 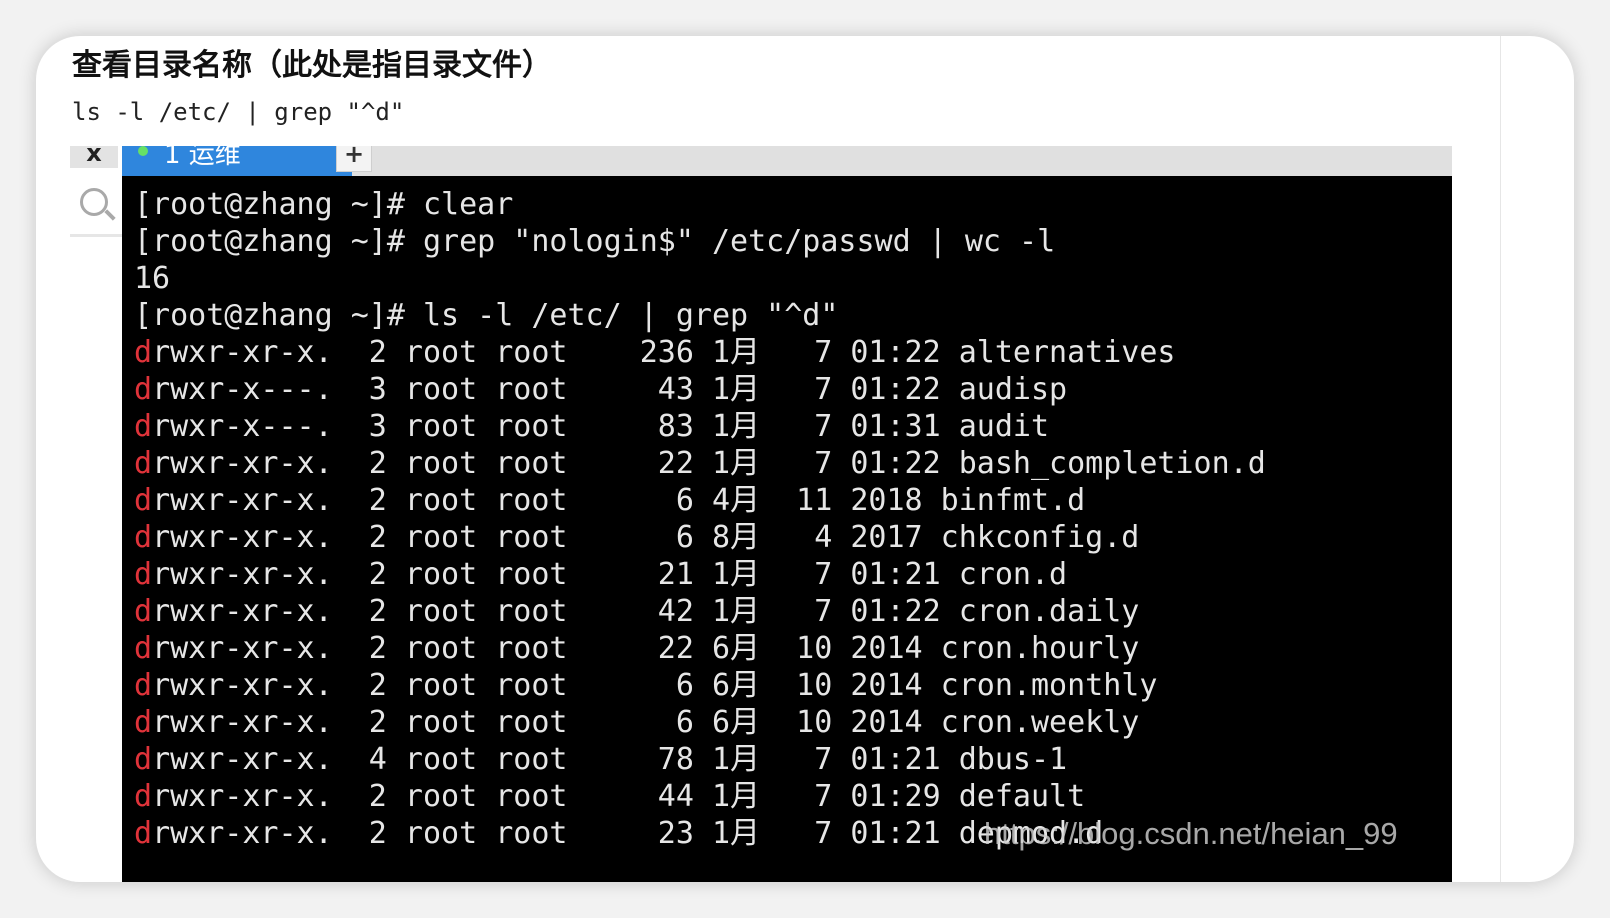 I want to click on terminal-line: 16, so click(x=700, y=278).